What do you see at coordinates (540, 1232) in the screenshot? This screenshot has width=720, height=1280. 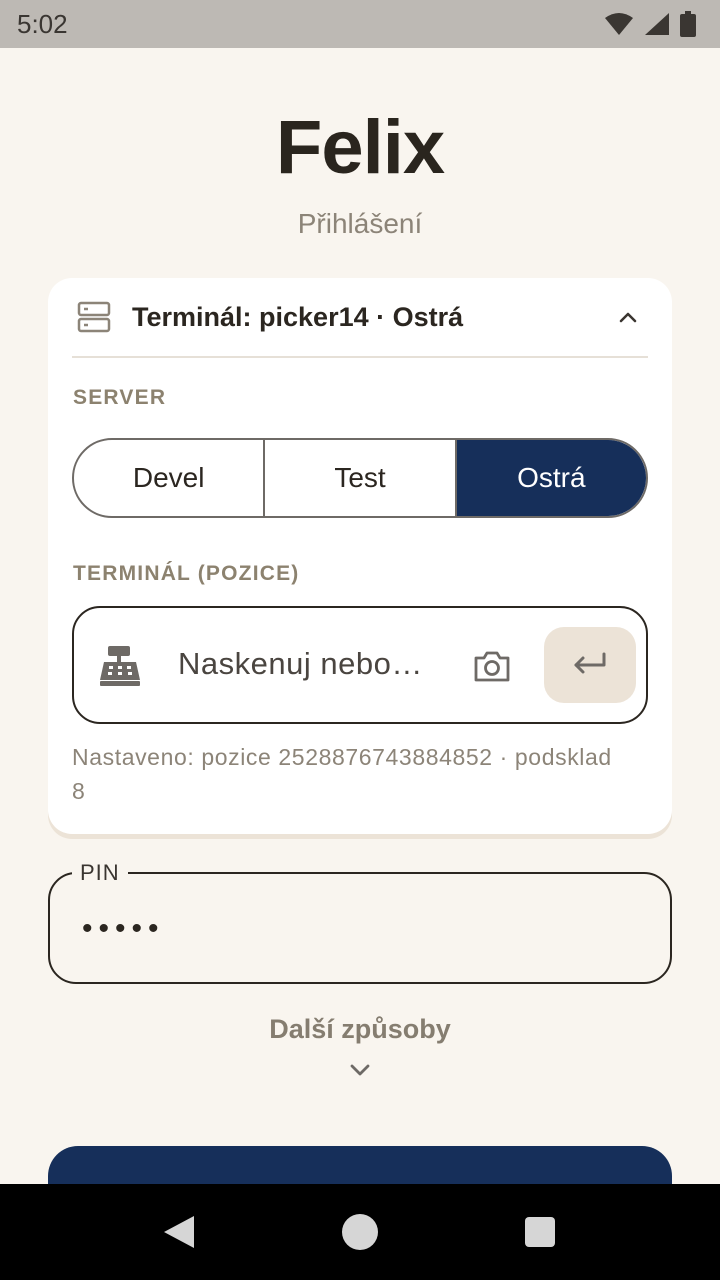 I see `recents-icon` at bounding box center [540, 1232].